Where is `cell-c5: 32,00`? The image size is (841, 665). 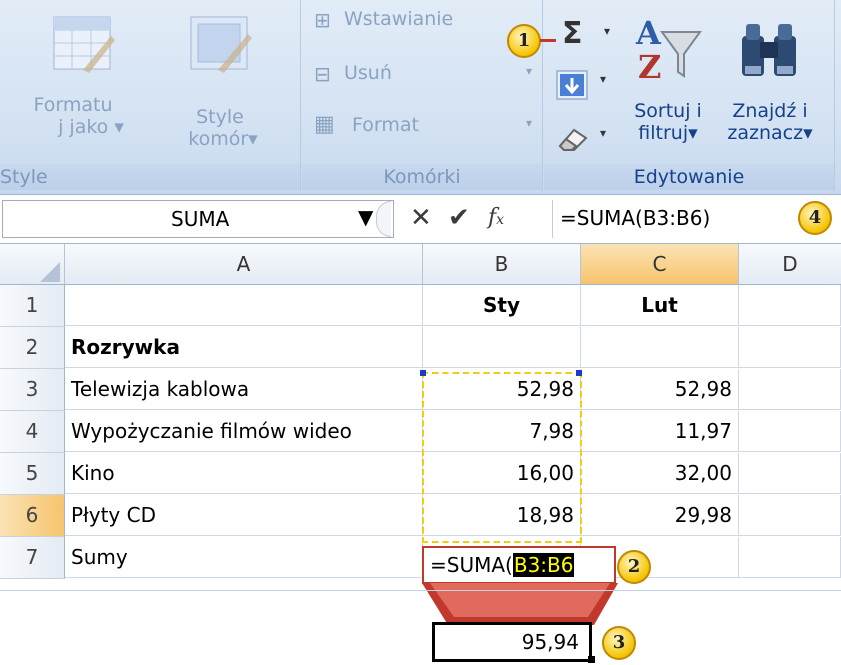
cell-c5: 32,00 is located at coordinates (660, 473).